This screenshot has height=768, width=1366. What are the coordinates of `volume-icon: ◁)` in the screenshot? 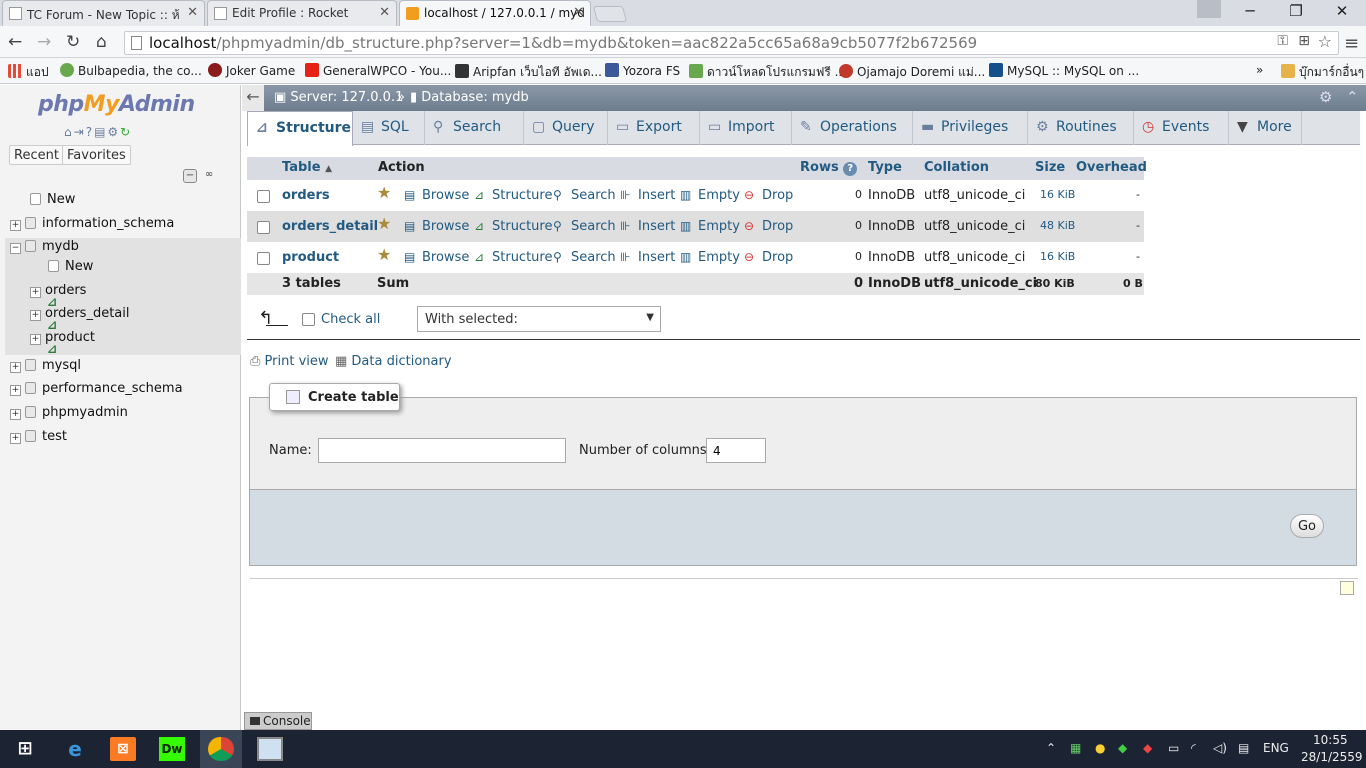 It's located at (1220, 748).